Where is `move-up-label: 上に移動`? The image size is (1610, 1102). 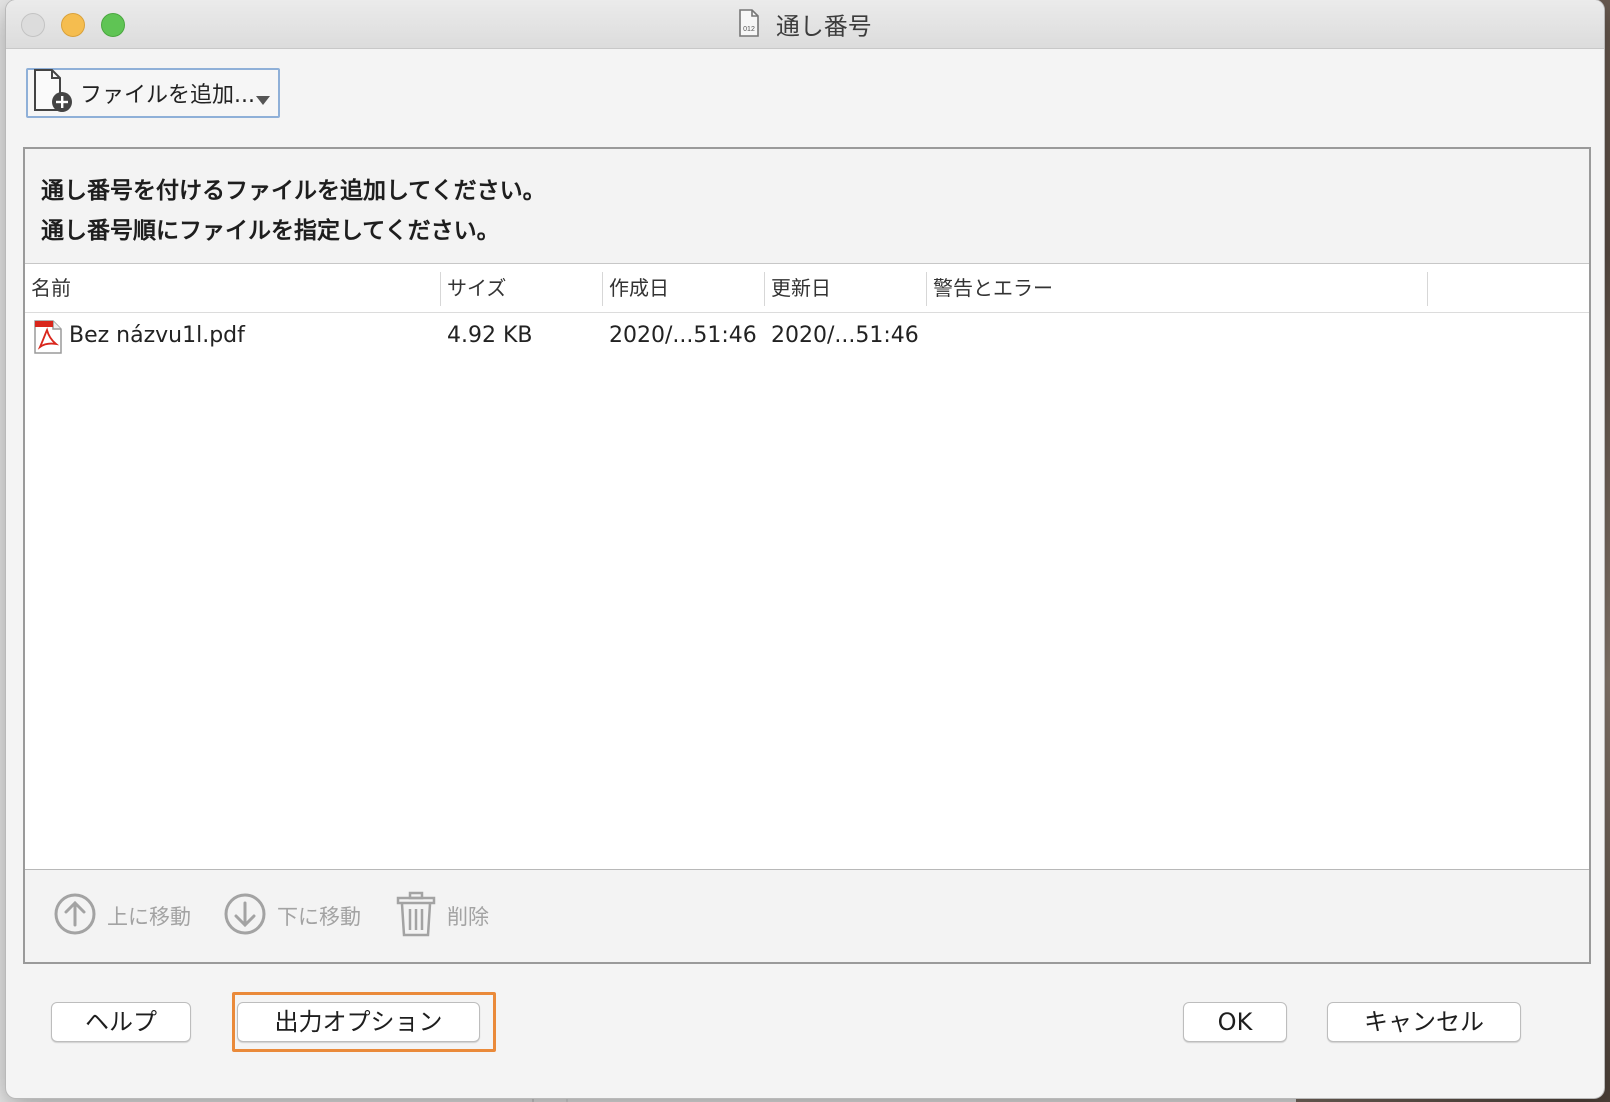 move-up-label: 上に移動 is located at coordinates (149, 917).